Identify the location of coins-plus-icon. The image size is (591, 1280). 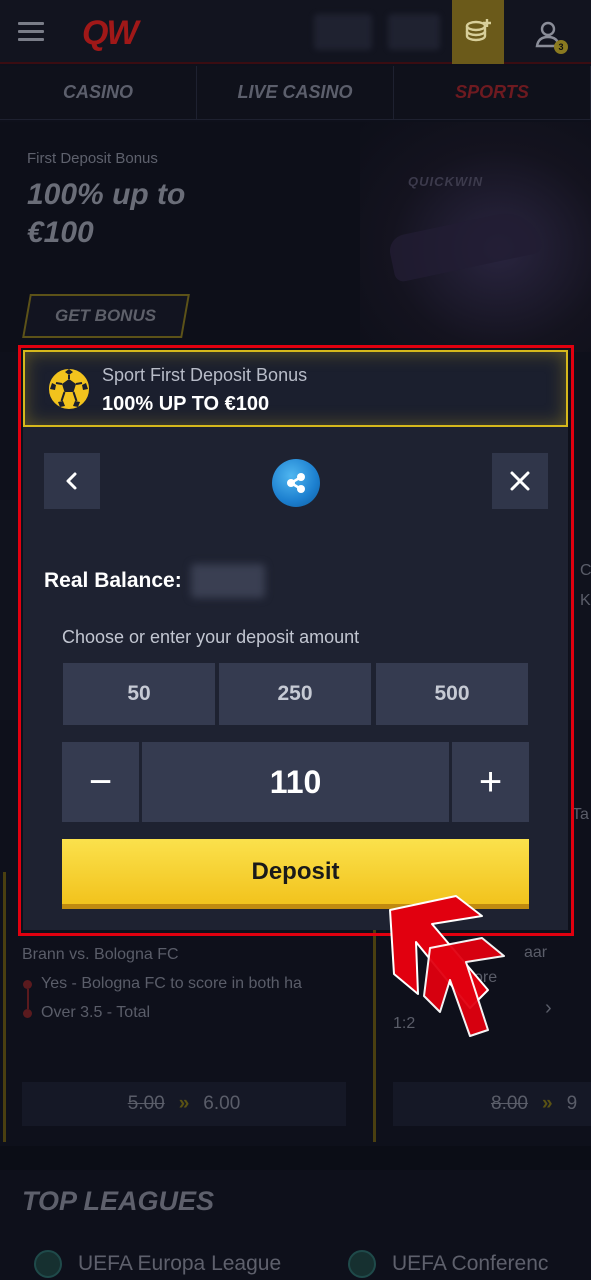
(478, 30).